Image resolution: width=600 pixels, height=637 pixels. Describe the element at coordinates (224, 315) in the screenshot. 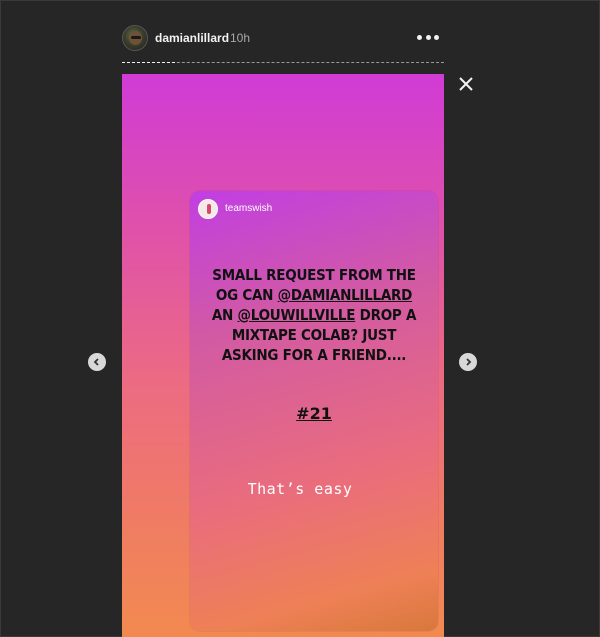

I see `post-text-part: AN` at that location.